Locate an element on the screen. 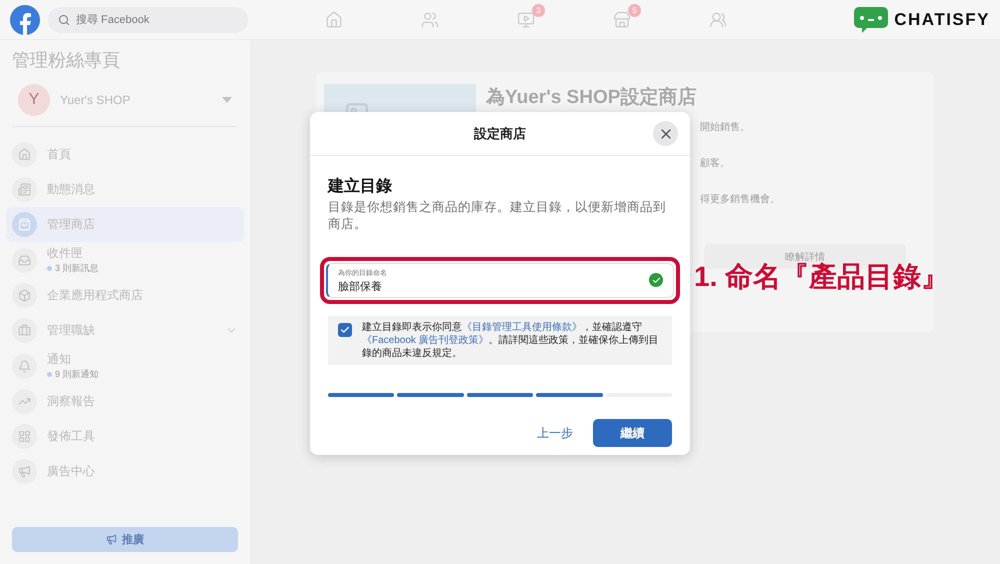  policy-link: 《Facebook 廣告刊登政策》 is located at coordinates (425, 340).